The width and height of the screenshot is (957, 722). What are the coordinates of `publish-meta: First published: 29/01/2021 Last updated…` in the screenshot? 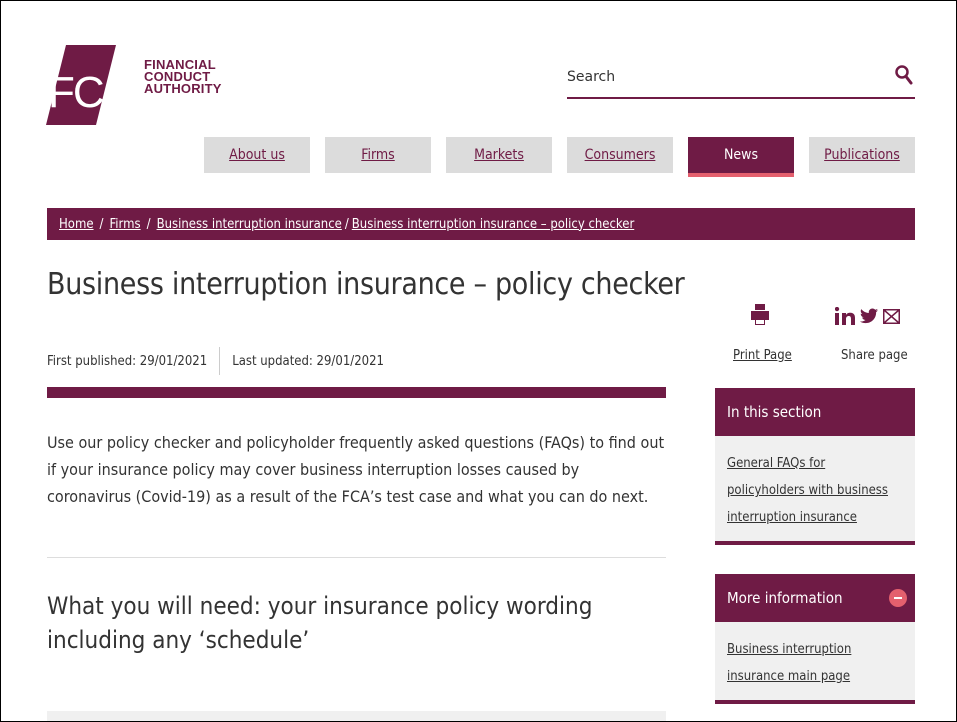 It's located at (215, 361).